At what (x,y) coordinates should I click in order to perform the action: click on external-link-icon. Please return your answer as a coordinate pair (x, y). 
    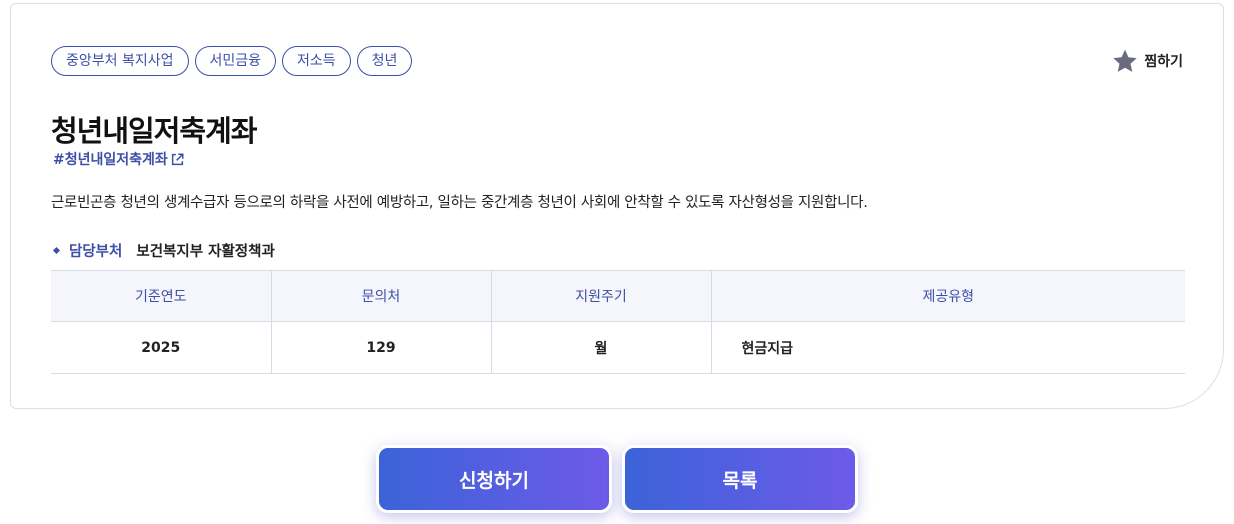
    Looking at the image, I should click on (177, 158).